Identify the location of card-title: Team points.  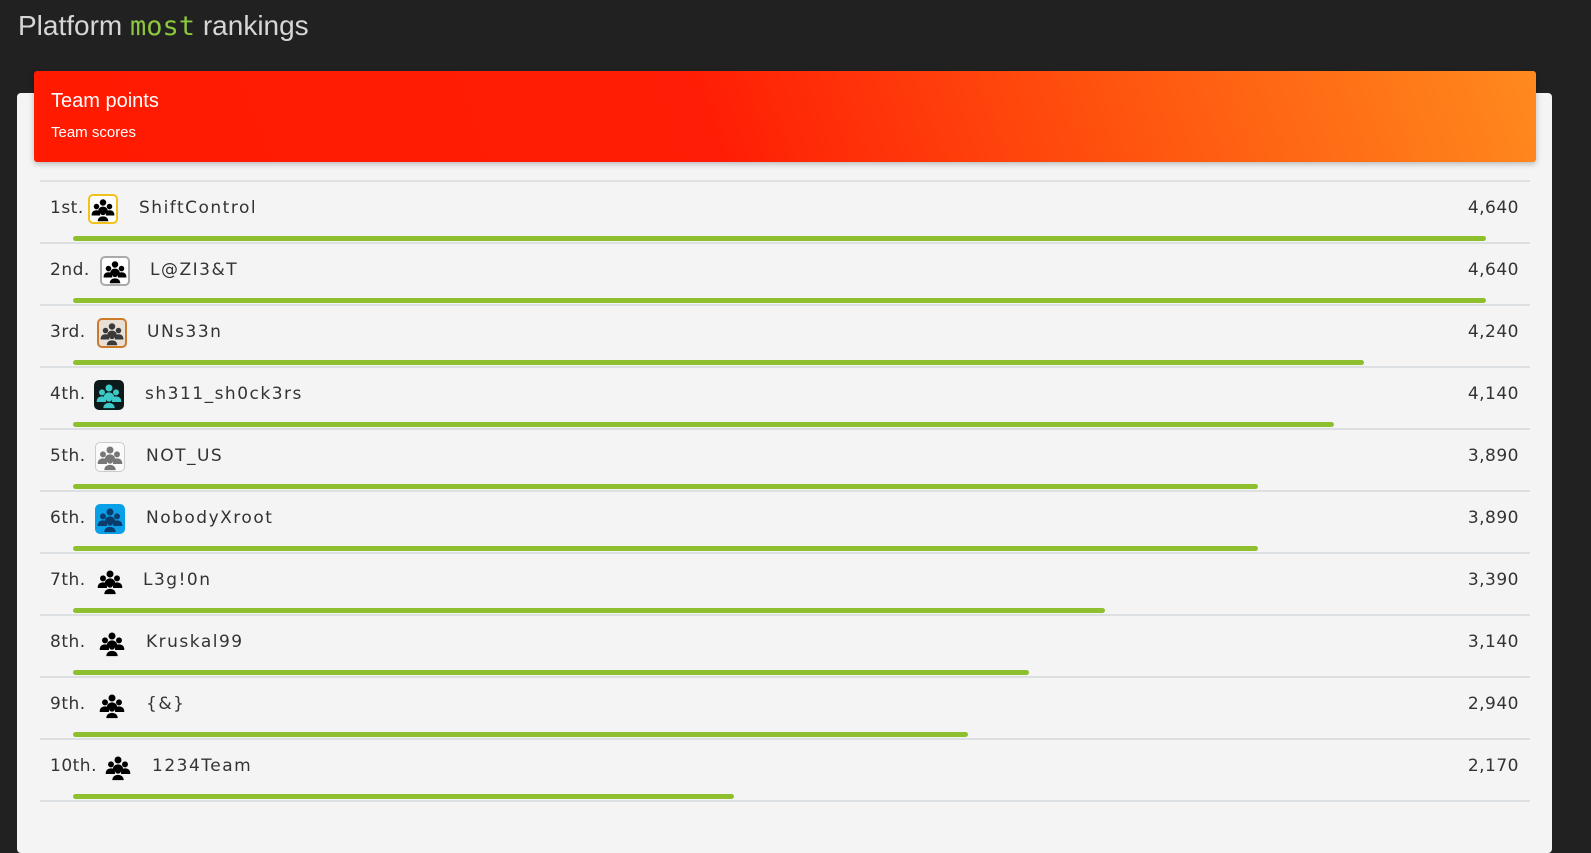
(105, 101).